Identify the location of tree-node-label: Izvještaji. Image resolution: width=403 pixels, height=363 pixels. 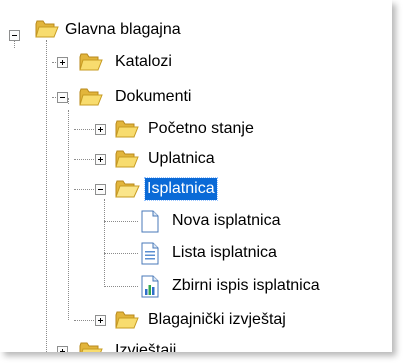
(146, 347).